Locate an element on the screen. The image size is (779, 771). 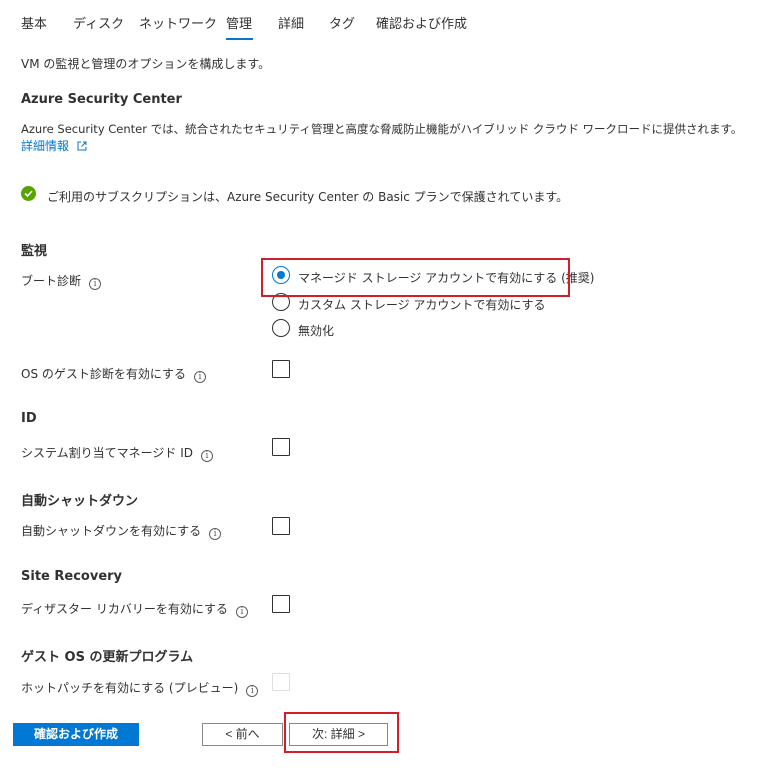
boot-diagnostics-row-label: ブート診断 i is located at coordinates (61, 281).